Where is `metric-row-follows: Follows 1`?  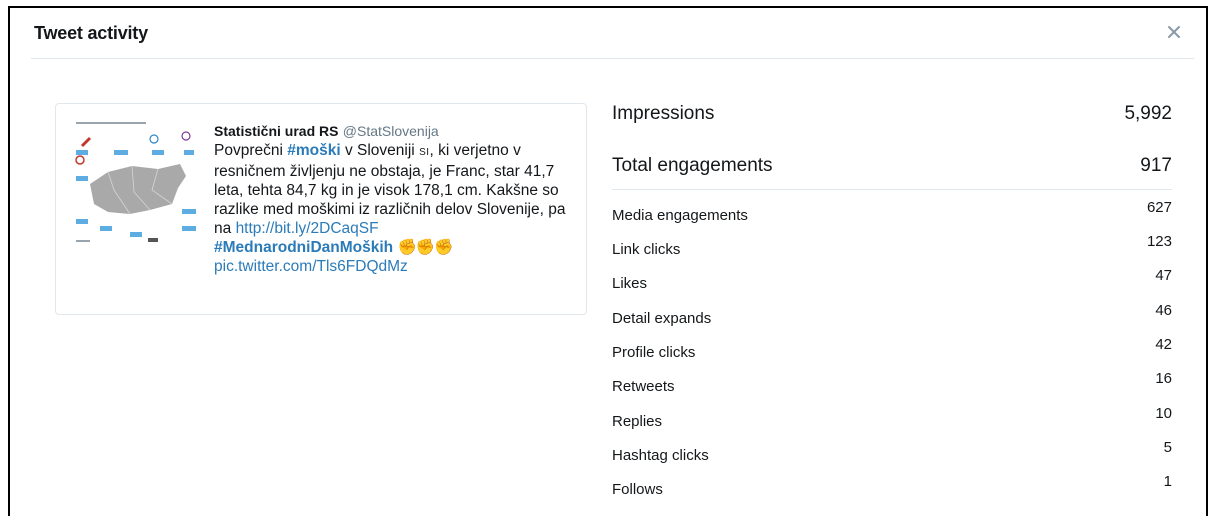 metric-row-follows: Follows 1 is located at coordinates (892, 485).